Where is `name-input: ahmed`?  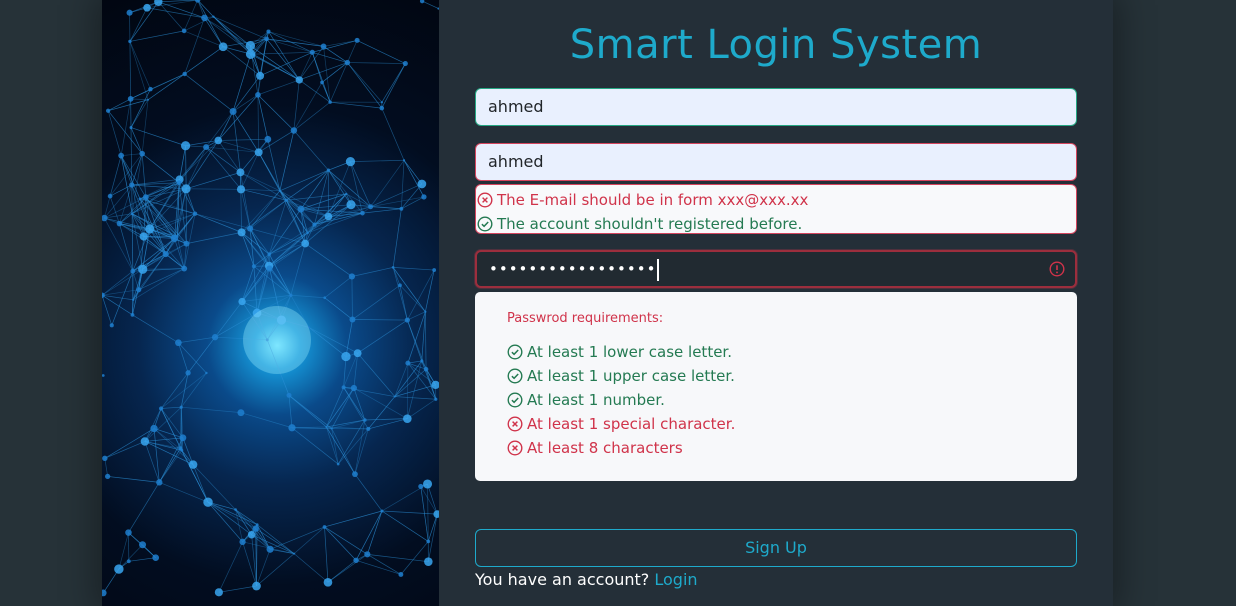
name-input: ahmed is located at coordinates (776, 107).